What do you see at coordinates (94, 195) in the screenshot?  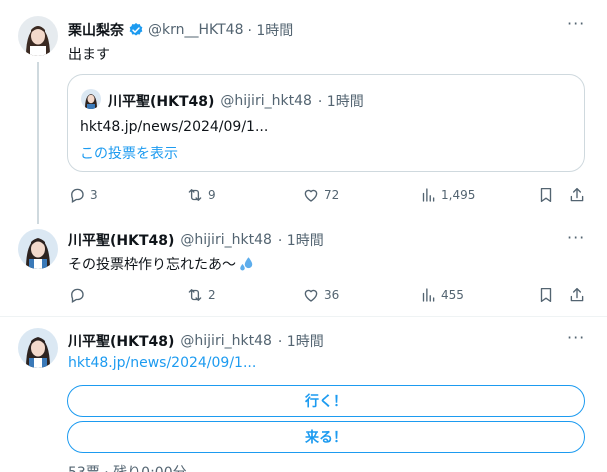 I see `reply-count: 3` at bounding box center [94, 195].